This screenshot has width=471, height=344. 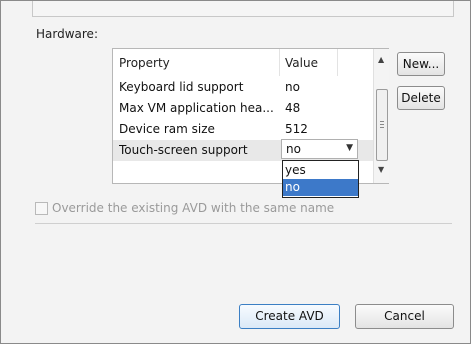 I want to click on cancel-button: Cancel, so click(x=404, y=316).